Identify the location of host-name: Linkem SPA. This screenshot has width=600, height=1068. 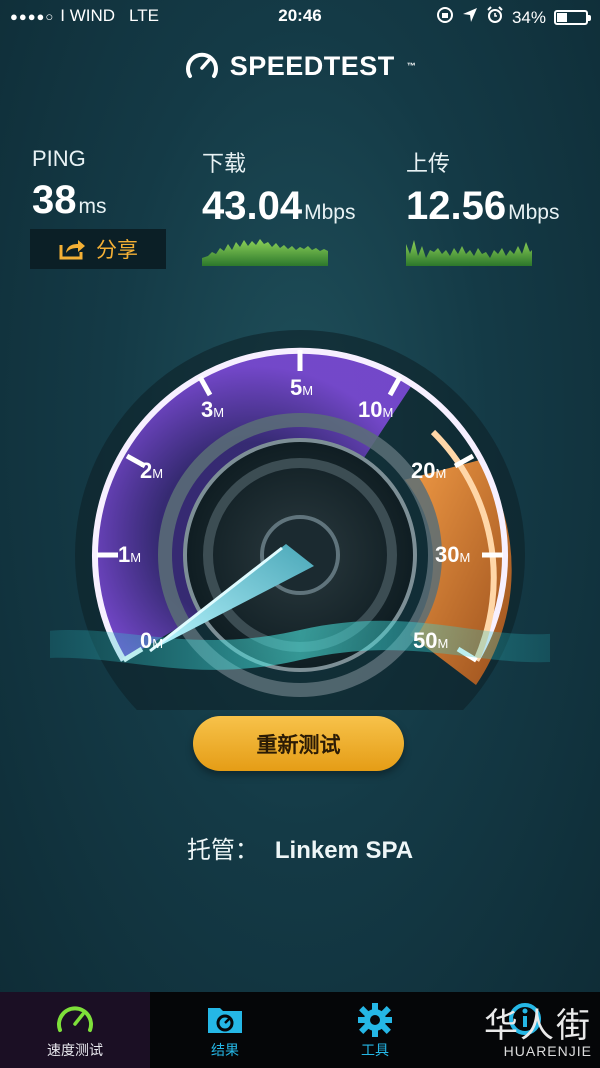
(344, 850).